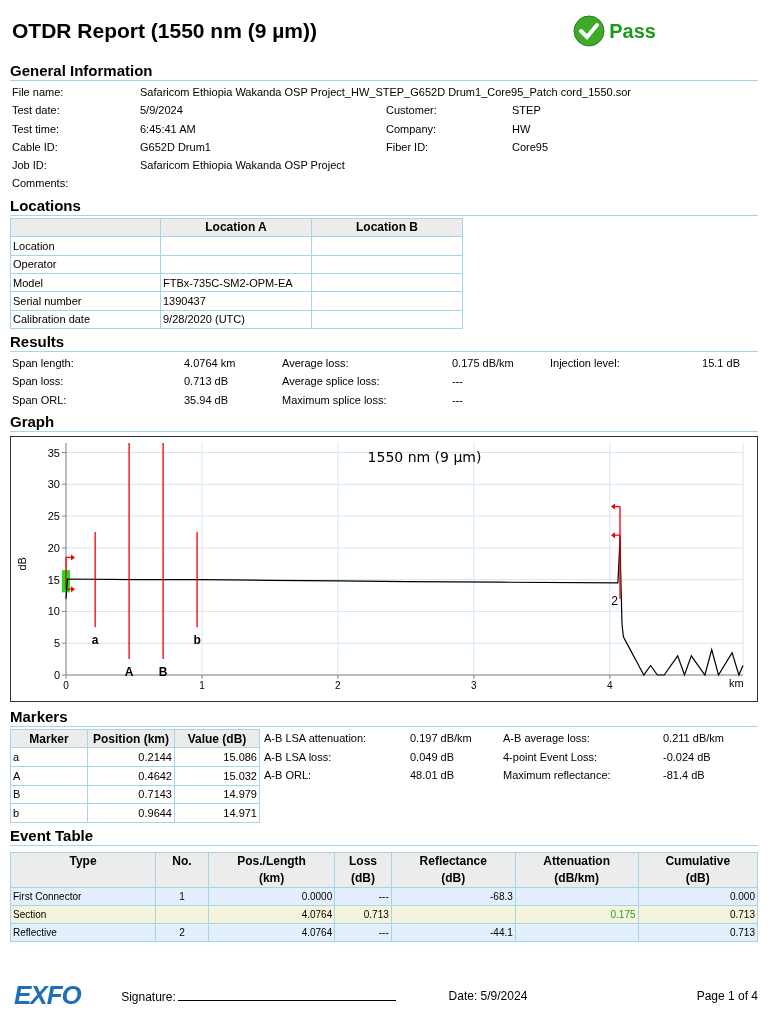 The width and height of the screenshot is (768, 1024). What do you see at coordinates (387, 227) in the screenshot?
I see `column-header: Location B` at bounding box center [387, 227].